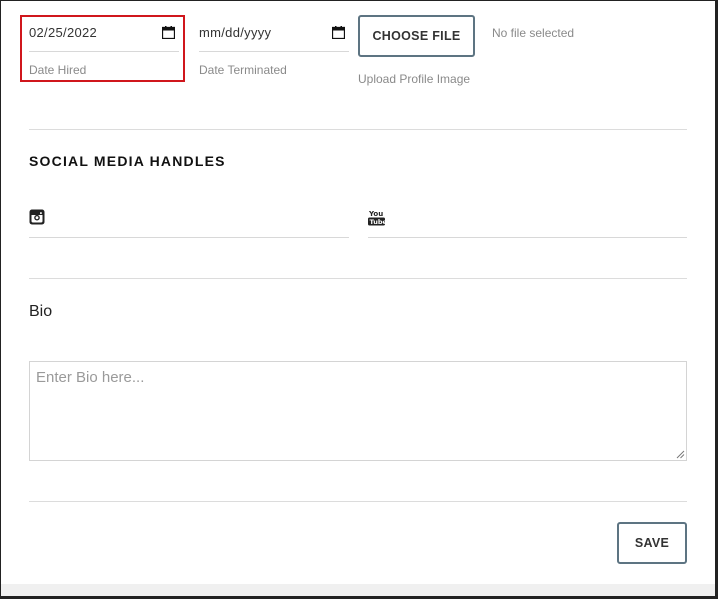 Image resolution: width=718 pixels, height=599 pixels. Describe the element at coordinates (680, 454) in the screenshot. I see `resize-grip-icon` at that location.